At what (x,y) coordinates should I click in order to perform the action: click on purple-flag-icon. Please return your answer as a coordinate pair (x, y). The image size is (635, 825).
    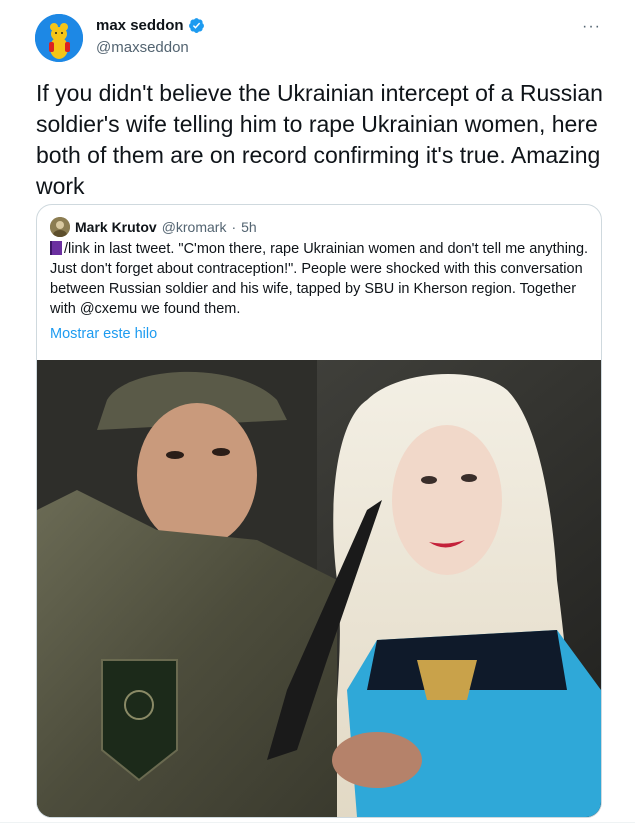
    Looking at the image, I should click on (56, 248).